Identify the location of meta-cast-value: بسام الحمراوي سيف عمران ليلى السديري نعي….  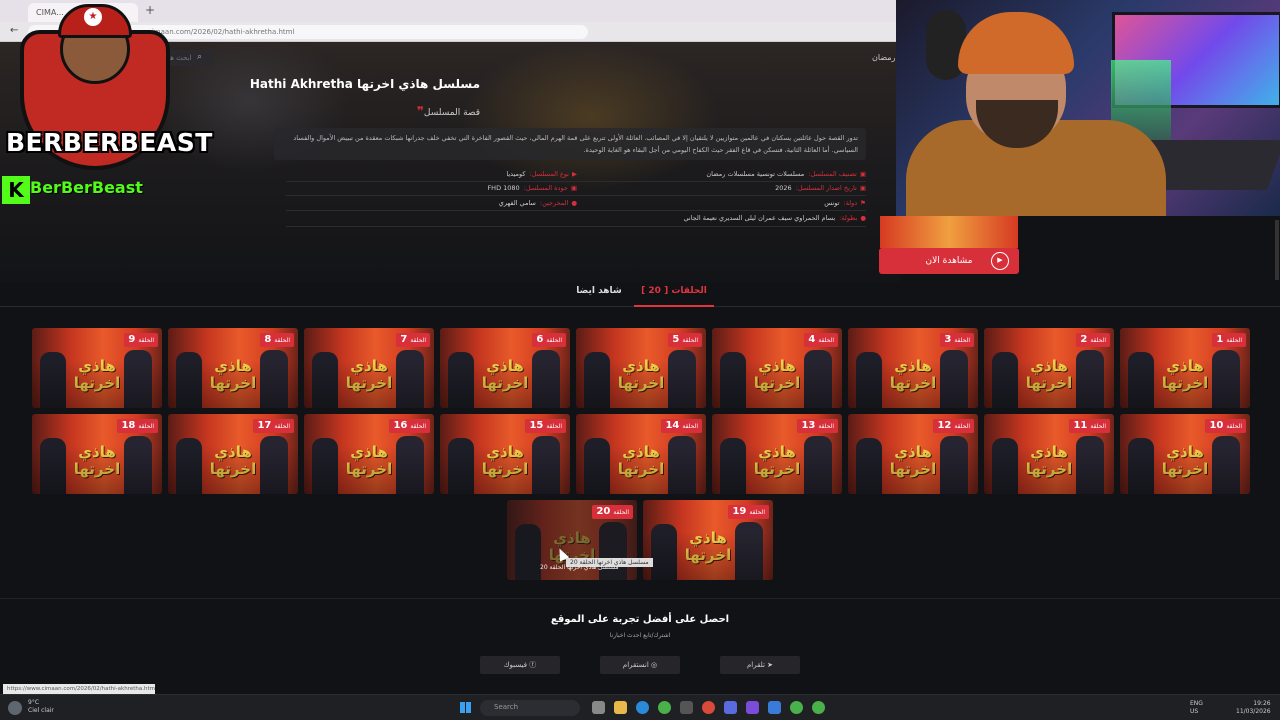
(759, 218).